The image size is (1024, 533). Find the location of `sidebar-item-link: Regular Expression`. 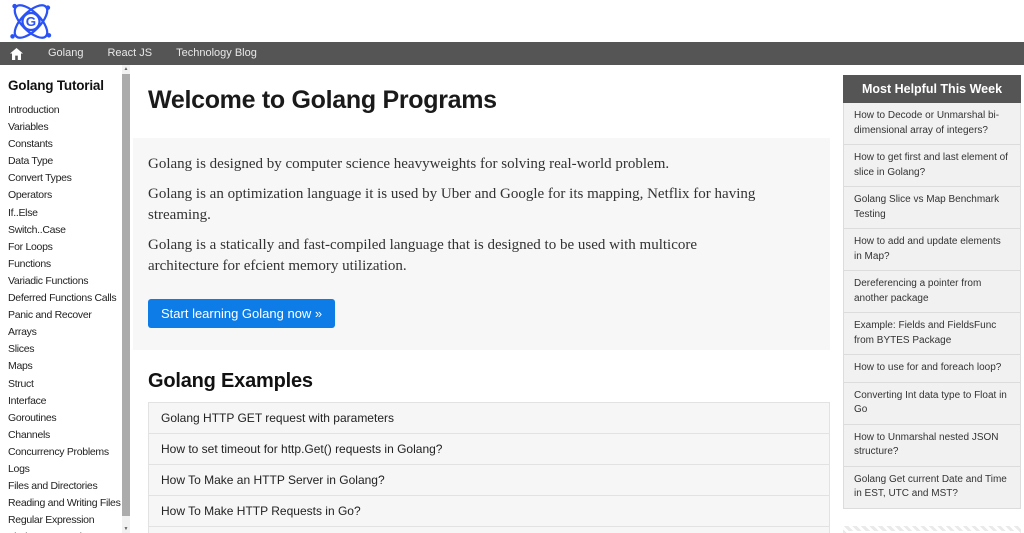

sidebar-item-link: Regular Expression is located at coordinates (51, 520).